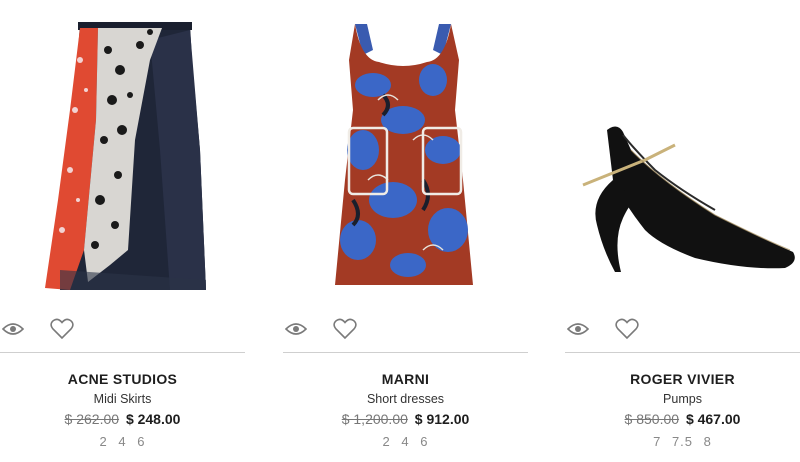  I want to click on sale-price: $ 912.00, so click(442, 419).